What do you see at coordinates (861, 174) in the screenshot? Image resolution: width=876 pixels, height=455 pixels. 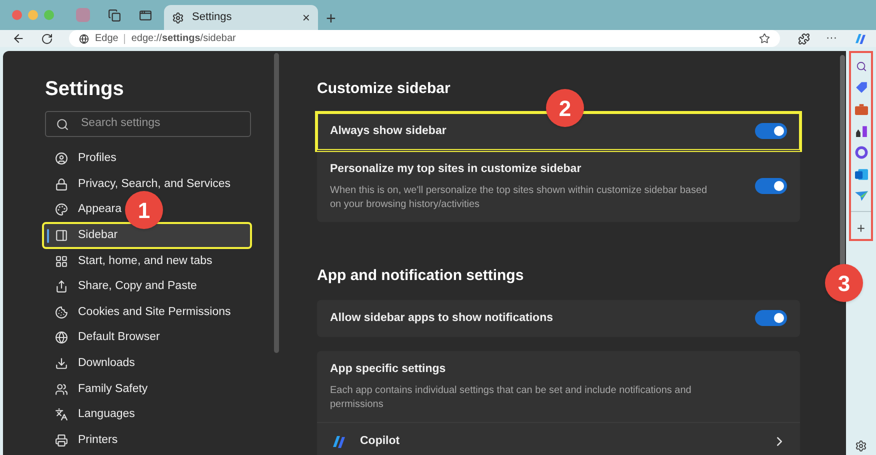 I see `mail-icon` at bounding box center [861, 174].